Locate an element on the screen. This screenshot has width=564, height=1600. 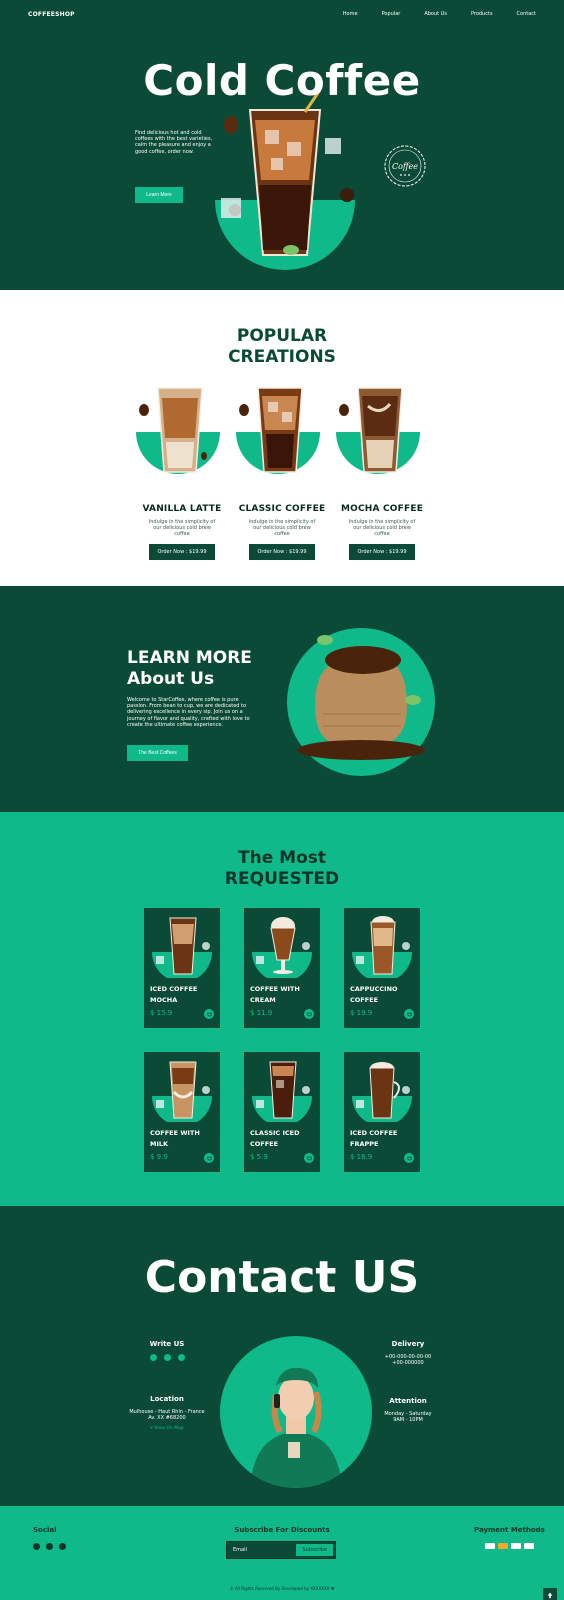
coffee-with-cream-image is located at coordinates (282, 947).